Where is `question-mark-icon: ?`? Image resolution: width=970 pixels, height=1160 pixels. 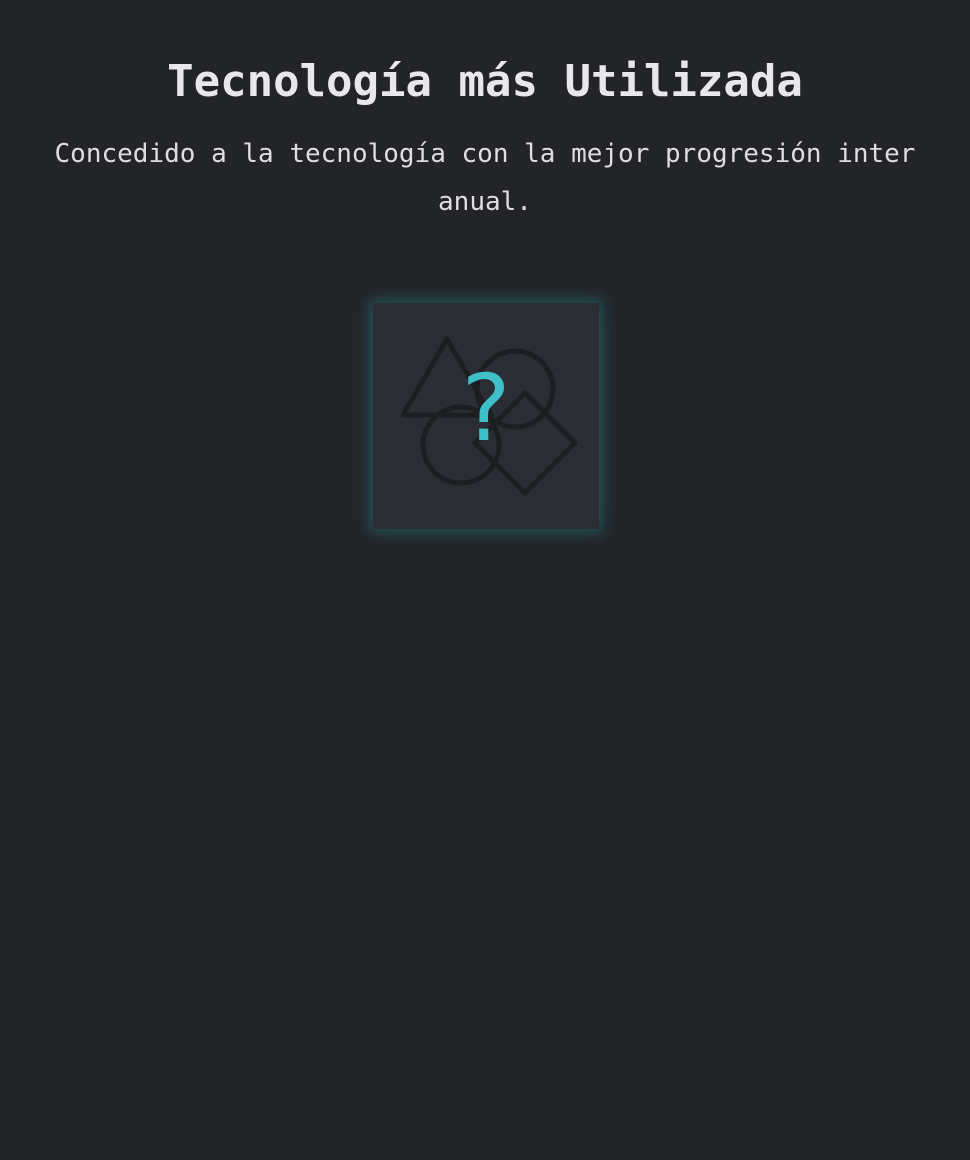 question-mark-icon: ? is located at coordinates (486, 408).